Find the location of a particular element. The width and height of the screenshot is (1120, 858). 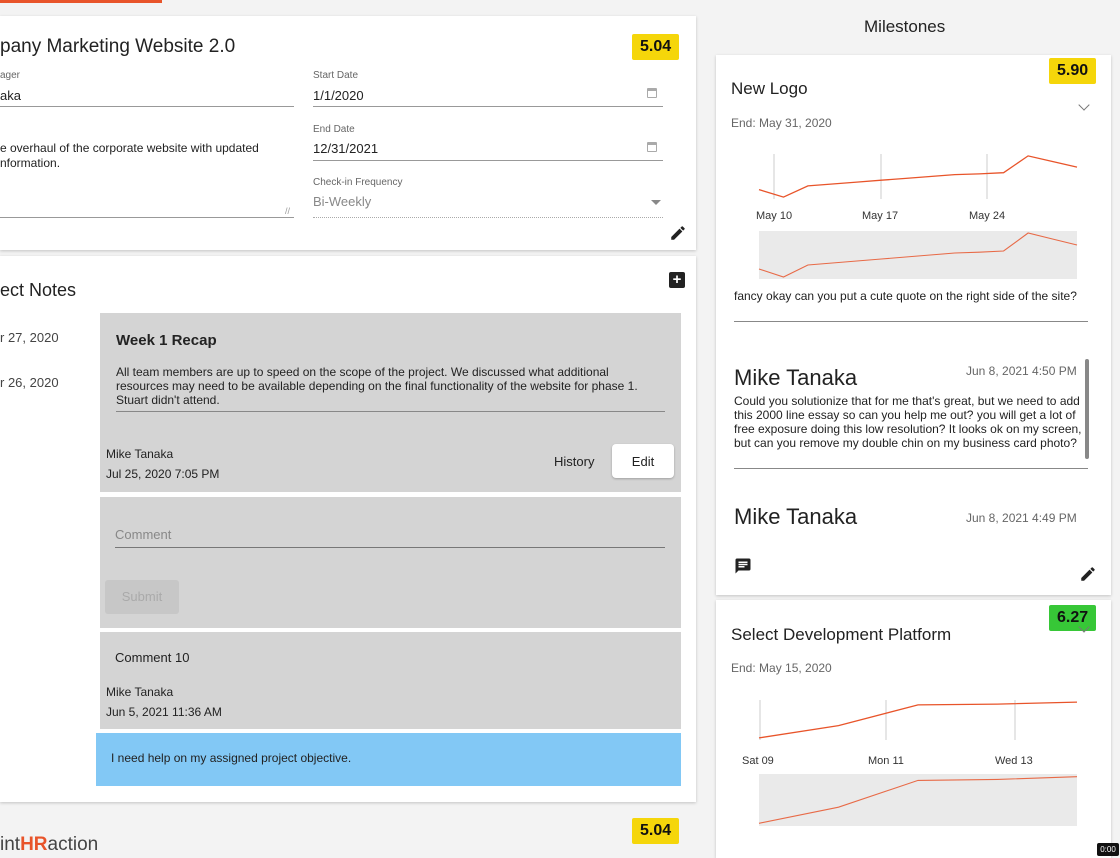

note-title: Week 1 Recap is located at coordinates (166, 340).